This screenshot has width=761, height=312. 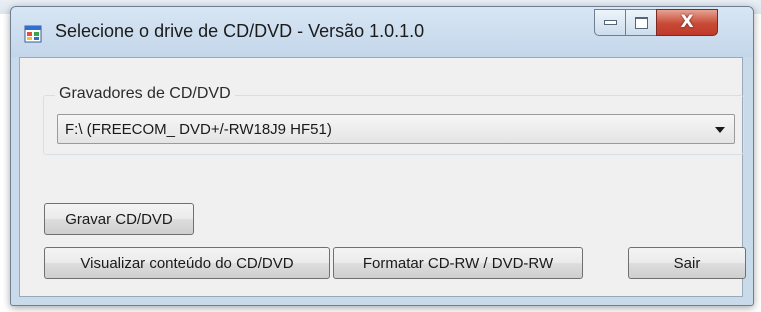 I want to click on close-button: X, so click(x=687, y=22).